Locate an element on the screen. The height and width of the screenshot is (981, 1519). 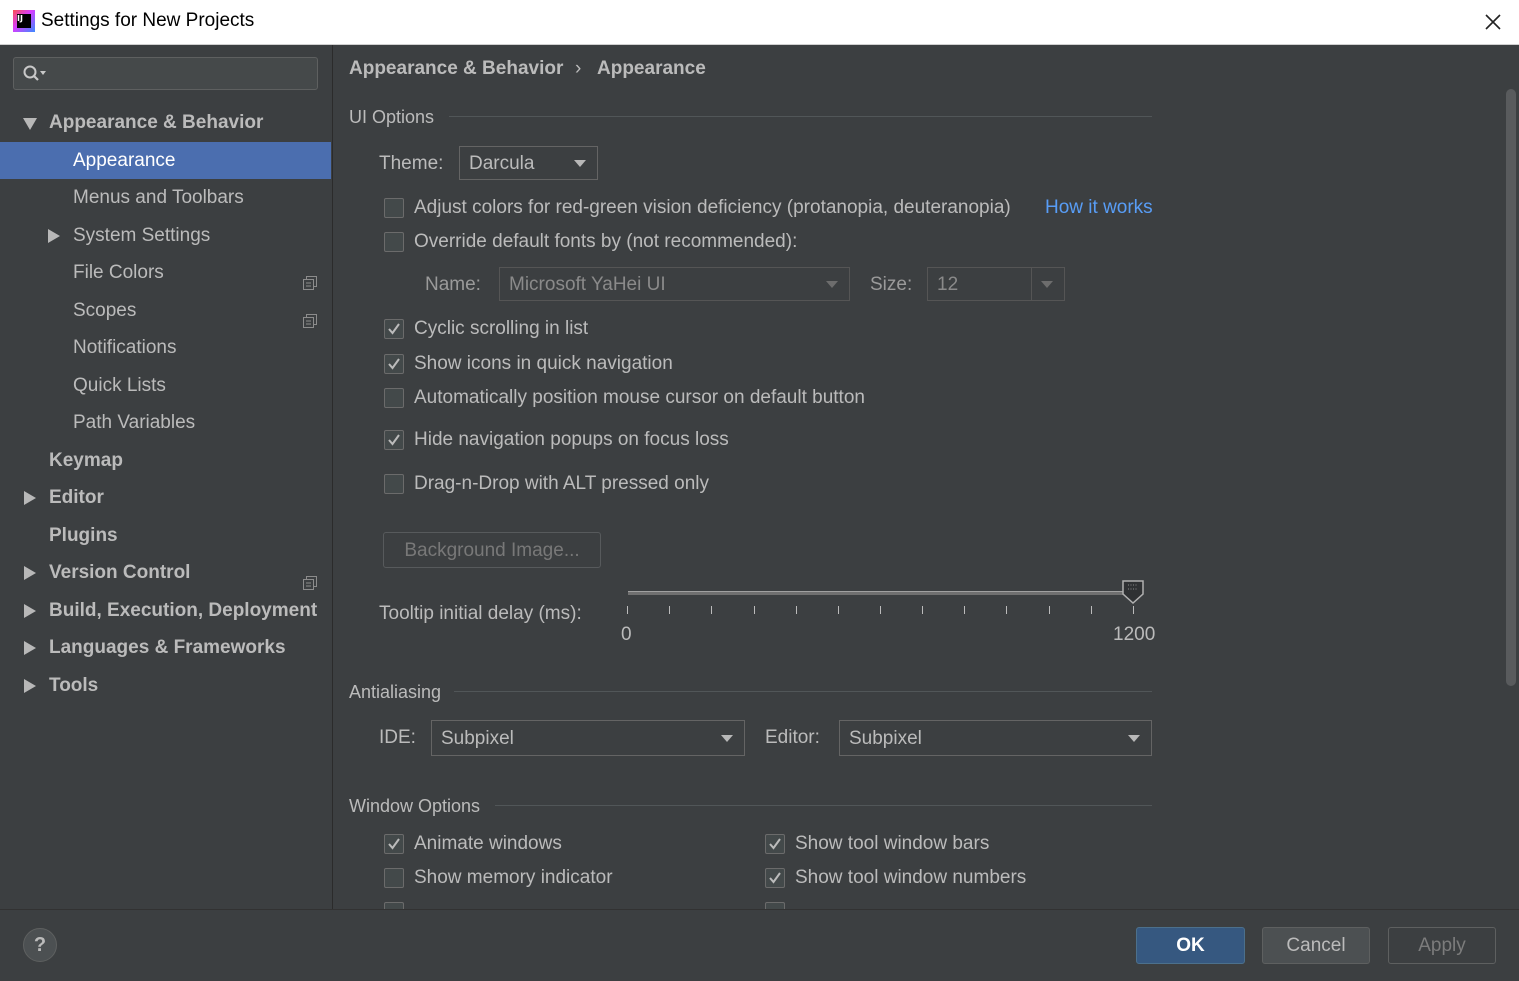
sidebar-item-tools: Tools is located at coordinates (165, 685).